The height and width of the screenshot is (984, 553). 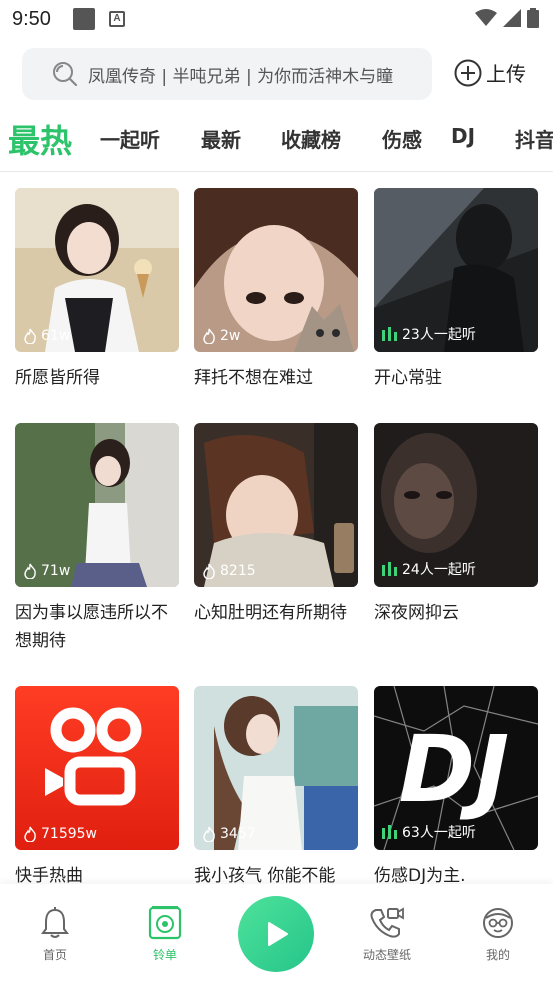 I want to click on nav-home: 首页, so click(x=55, y=934).